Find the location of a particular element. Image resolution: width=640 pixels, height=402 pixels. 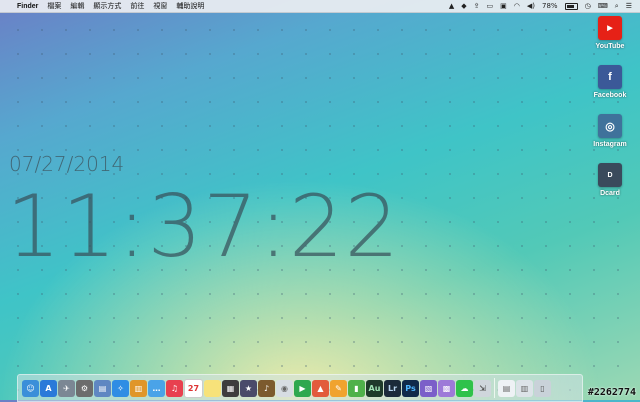

calendar-icon: 27 is located at coordinates (193, 388).